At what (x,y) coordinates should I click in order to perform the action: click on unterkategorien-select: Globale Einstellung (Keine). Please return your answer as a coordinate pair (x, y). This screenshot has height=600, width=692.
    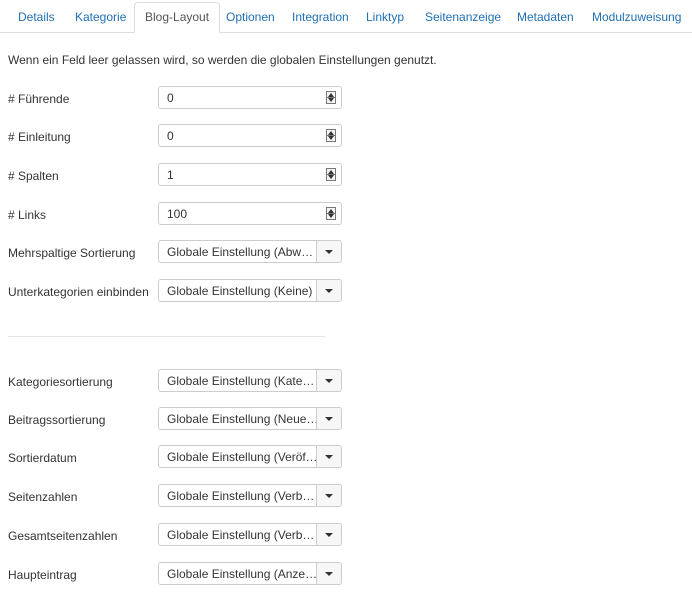
    Looking at the image, I should click on (250, 290).